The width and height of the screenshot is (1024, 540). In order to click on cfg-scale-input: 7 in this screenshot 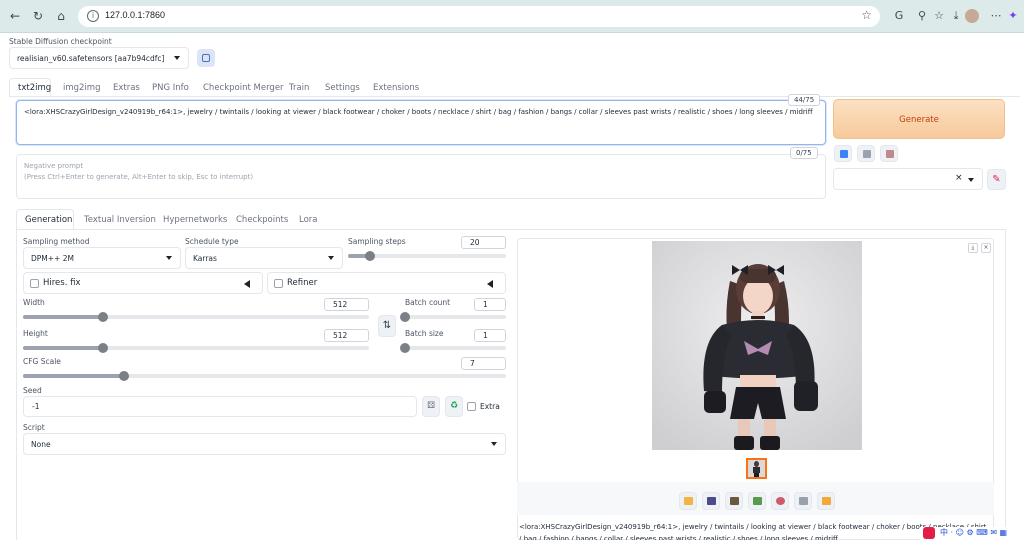, I will do `click(483, 363)`.